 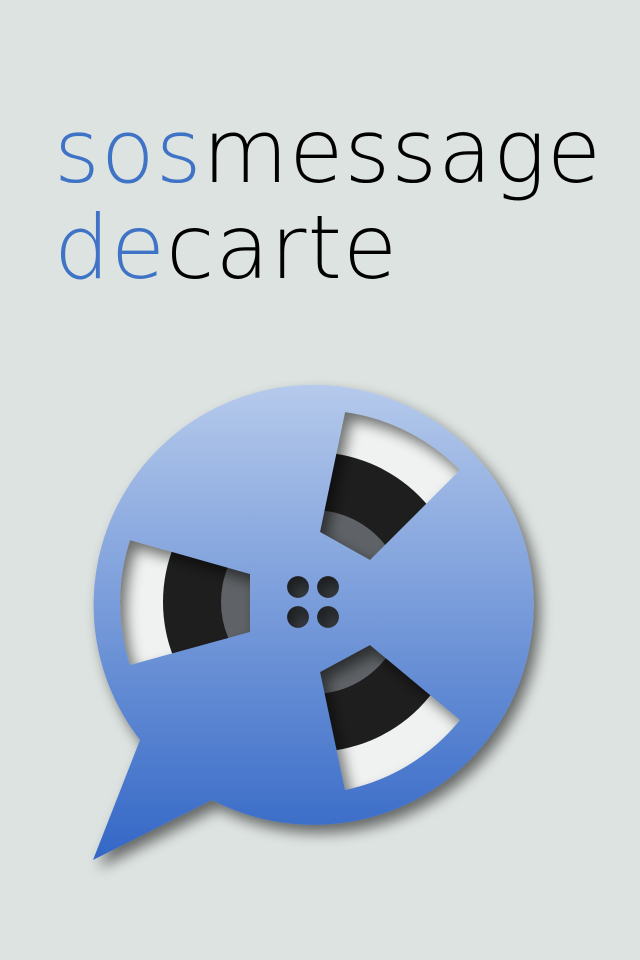 I want to click on title-word-carte: carte, so click(x=282, y=247).